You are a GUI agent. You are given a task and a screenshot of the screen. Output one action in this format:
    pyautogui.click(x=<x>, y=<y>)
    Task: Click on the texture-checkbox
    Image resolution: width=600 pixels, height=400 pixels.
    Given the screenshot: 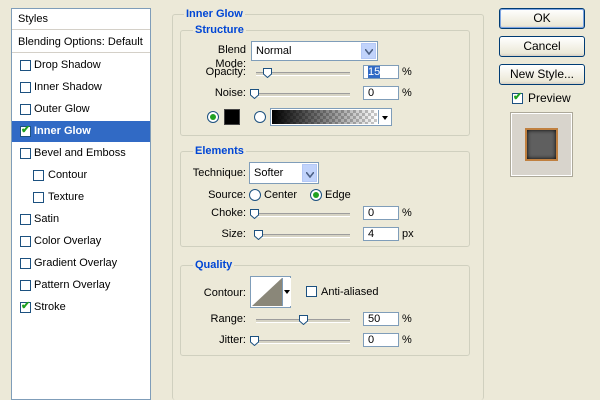 What is the action you would take?
    pyautogui.click(x=38, y=197)
    